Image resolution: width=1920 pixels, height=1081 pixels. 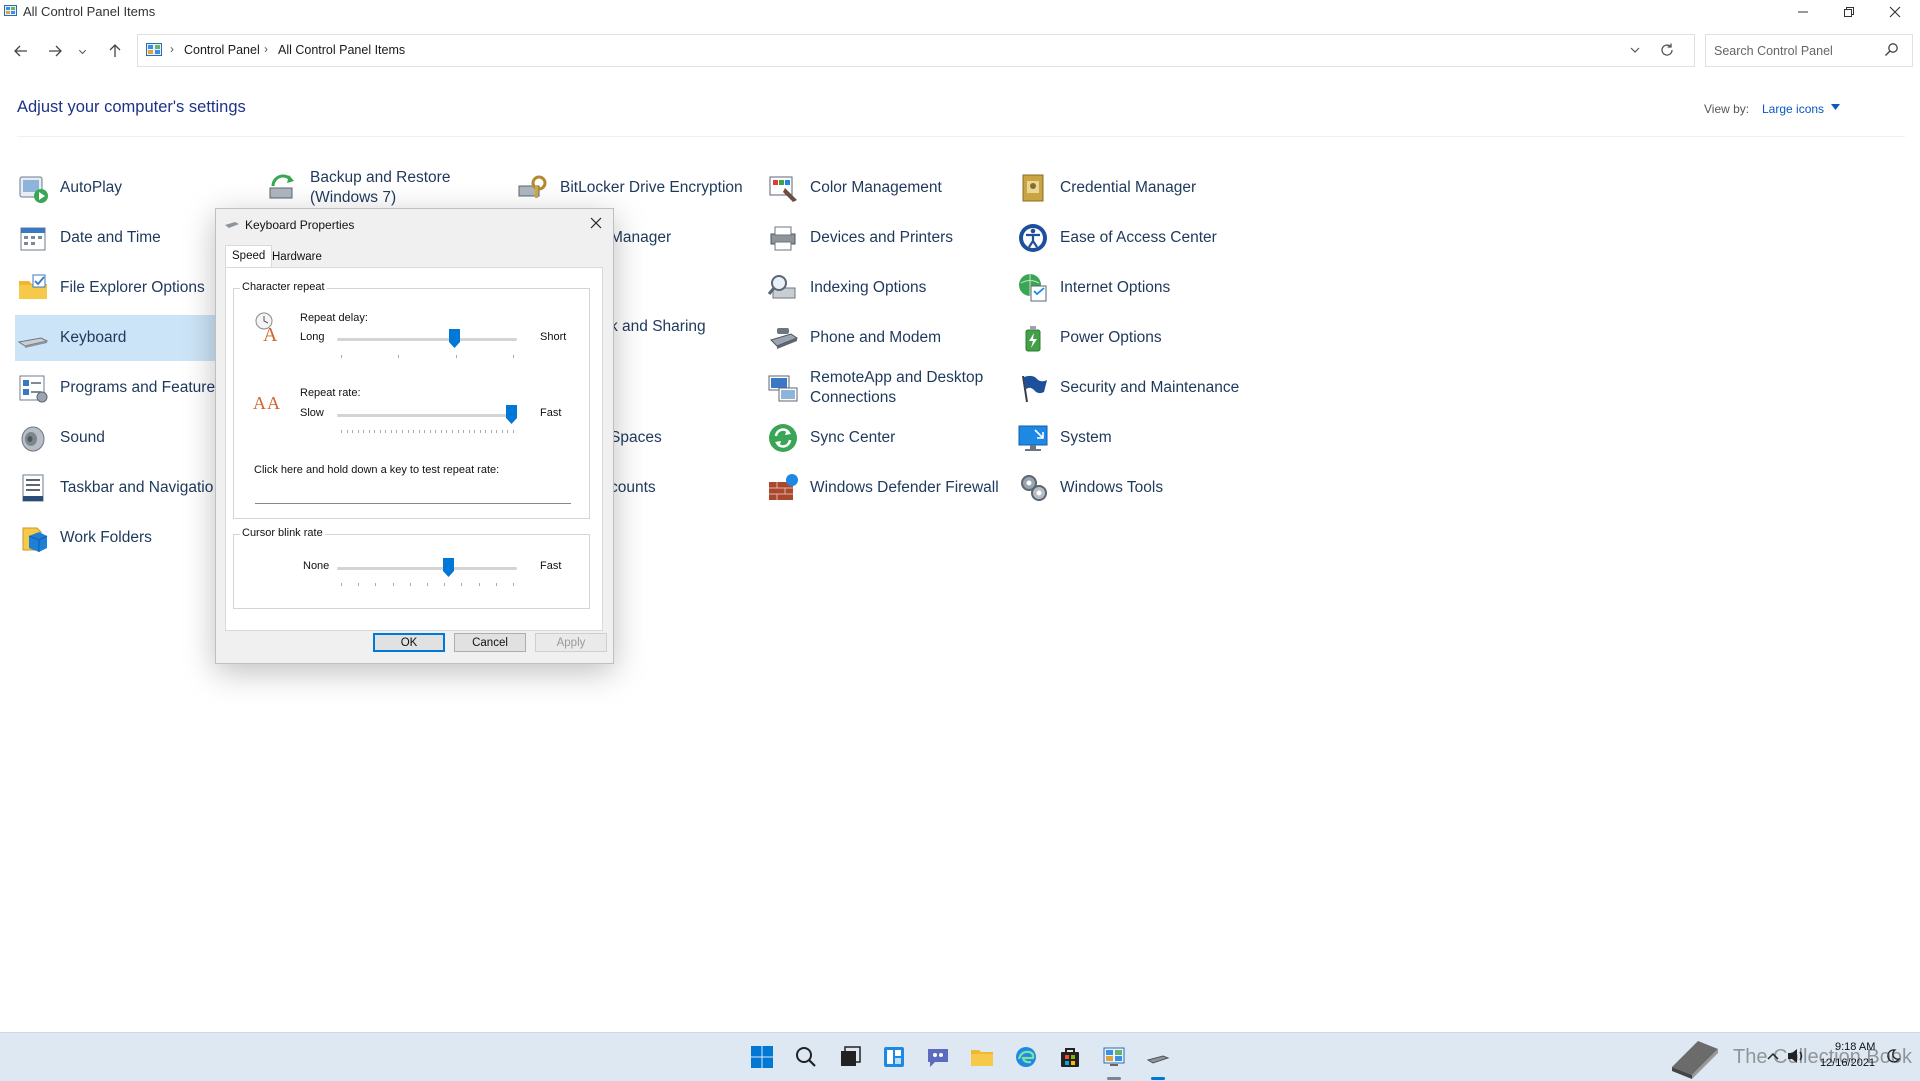 I want to click on cp-item-security-maintenance: Security and Maintenance, so click(x=1137, y=388).